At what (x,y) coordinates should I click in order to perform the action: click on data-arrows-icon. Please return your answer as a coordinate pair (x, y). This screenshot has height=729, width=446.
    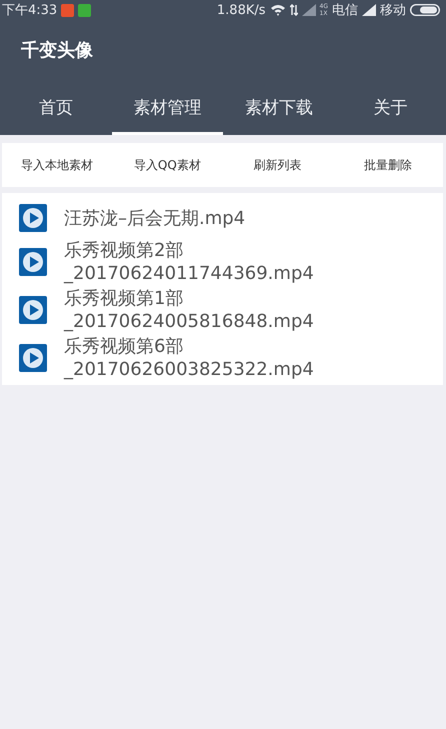
    Looking at the image, I should click on (294, 10).